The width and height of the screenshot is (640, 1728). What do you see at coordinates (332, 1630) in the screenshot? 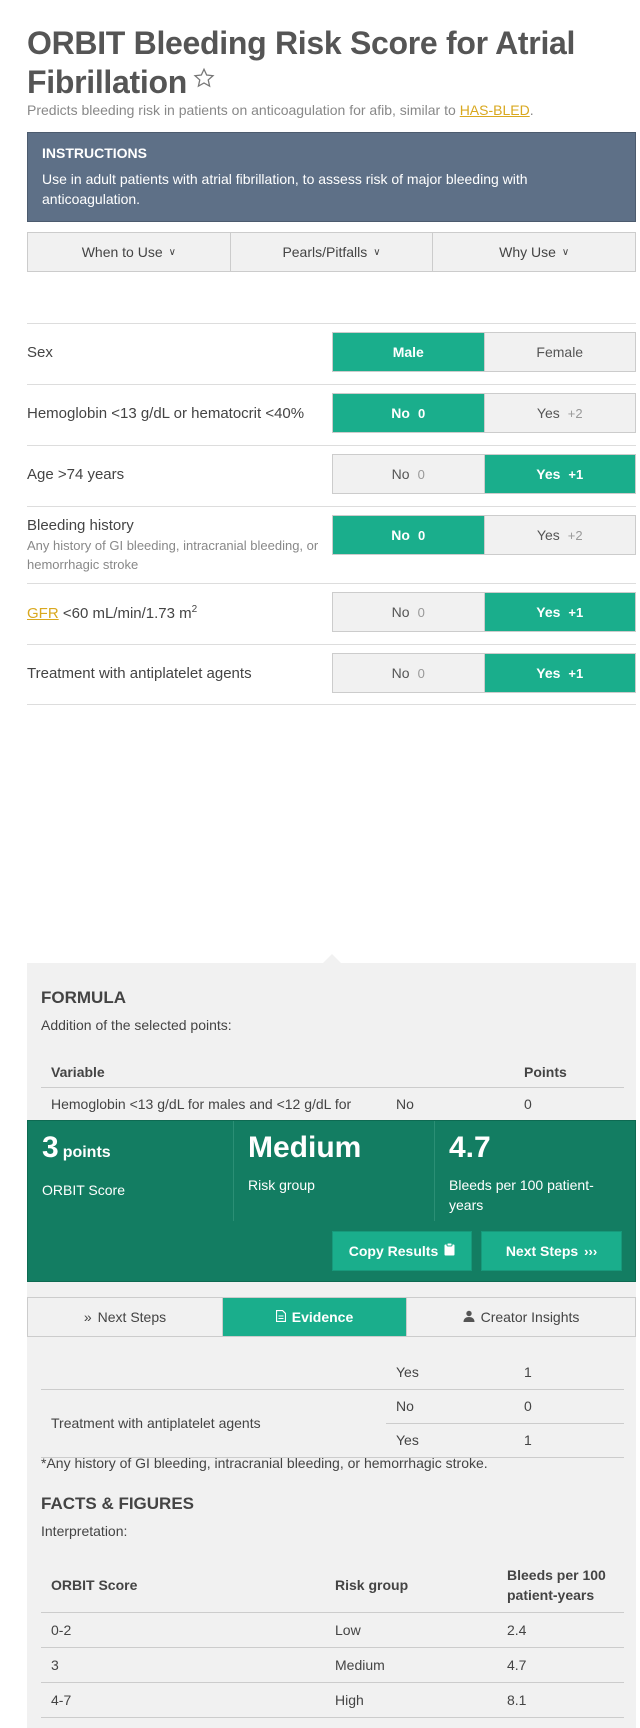
I see `table-row: 0-2 Low 2.4` at bounding box center [332, 1630].